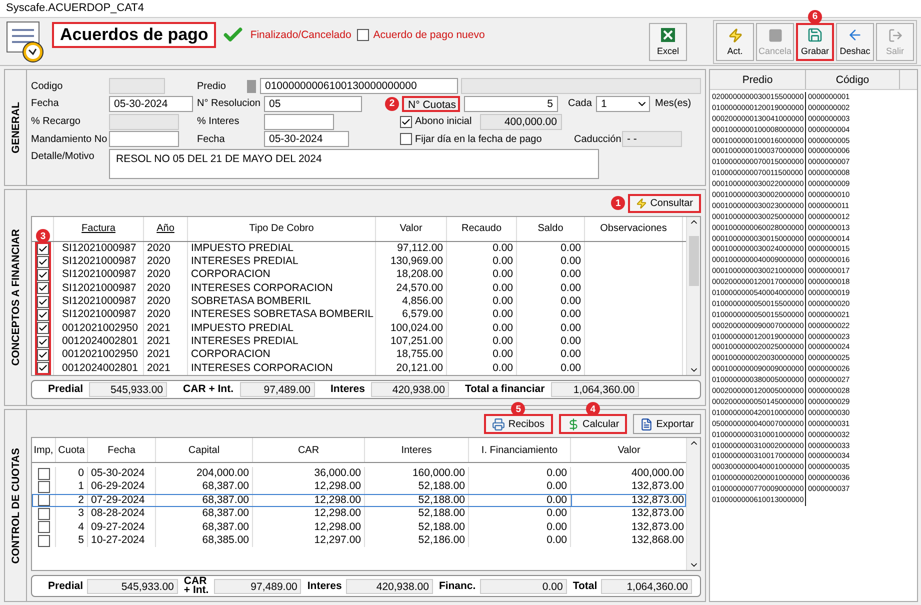 The height and width of the screenshot is (605, 921). Describe the element at coordinates (44, 450) in the screenshot. I see `column-header: Imp,` at that location.